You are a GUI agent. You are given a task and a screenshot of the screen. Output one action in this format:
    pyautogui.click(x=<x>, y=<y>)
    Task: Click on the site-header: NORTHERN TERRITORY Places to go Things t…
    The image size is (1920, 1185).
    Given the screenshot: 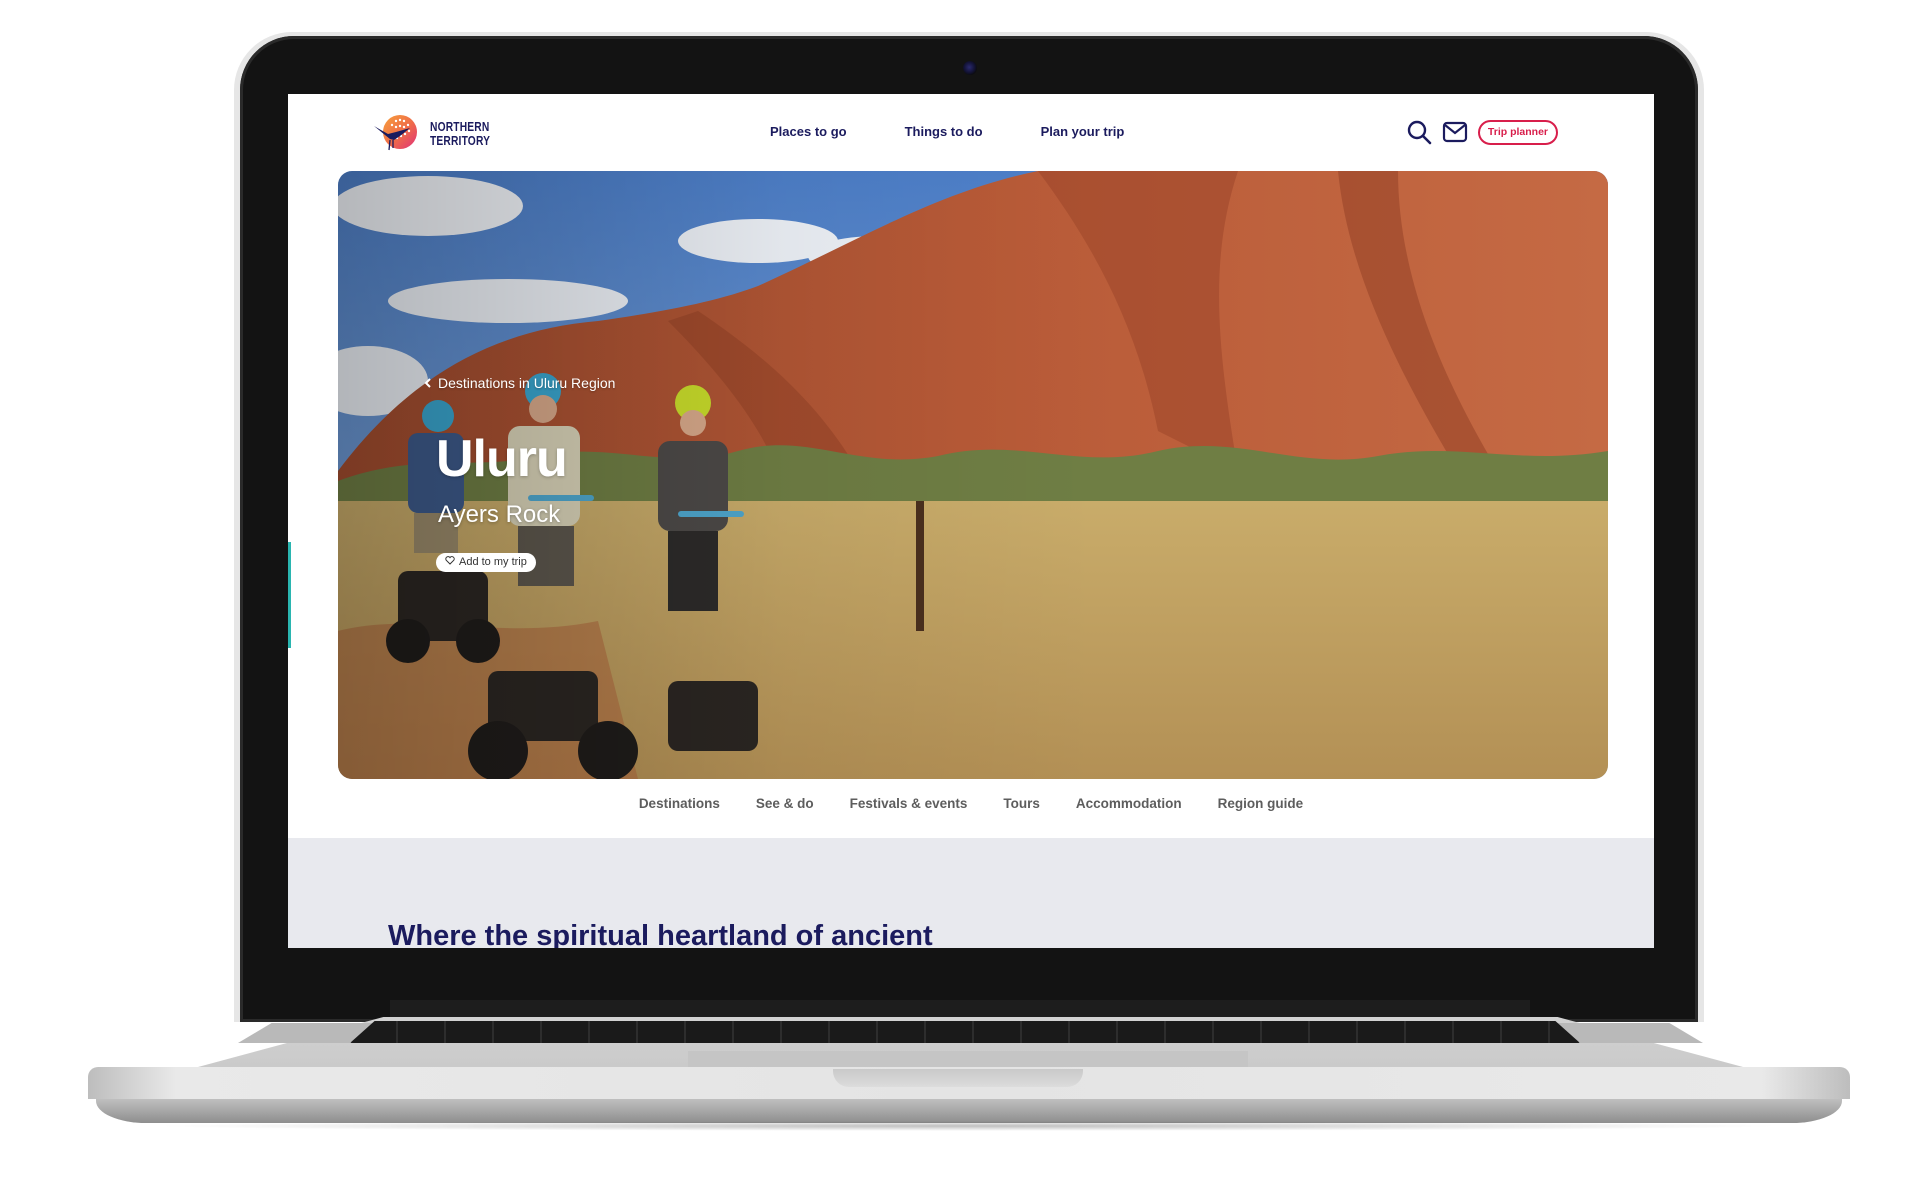 What is the action you would take?
    pyautogui.click(x=971, y=133)
    